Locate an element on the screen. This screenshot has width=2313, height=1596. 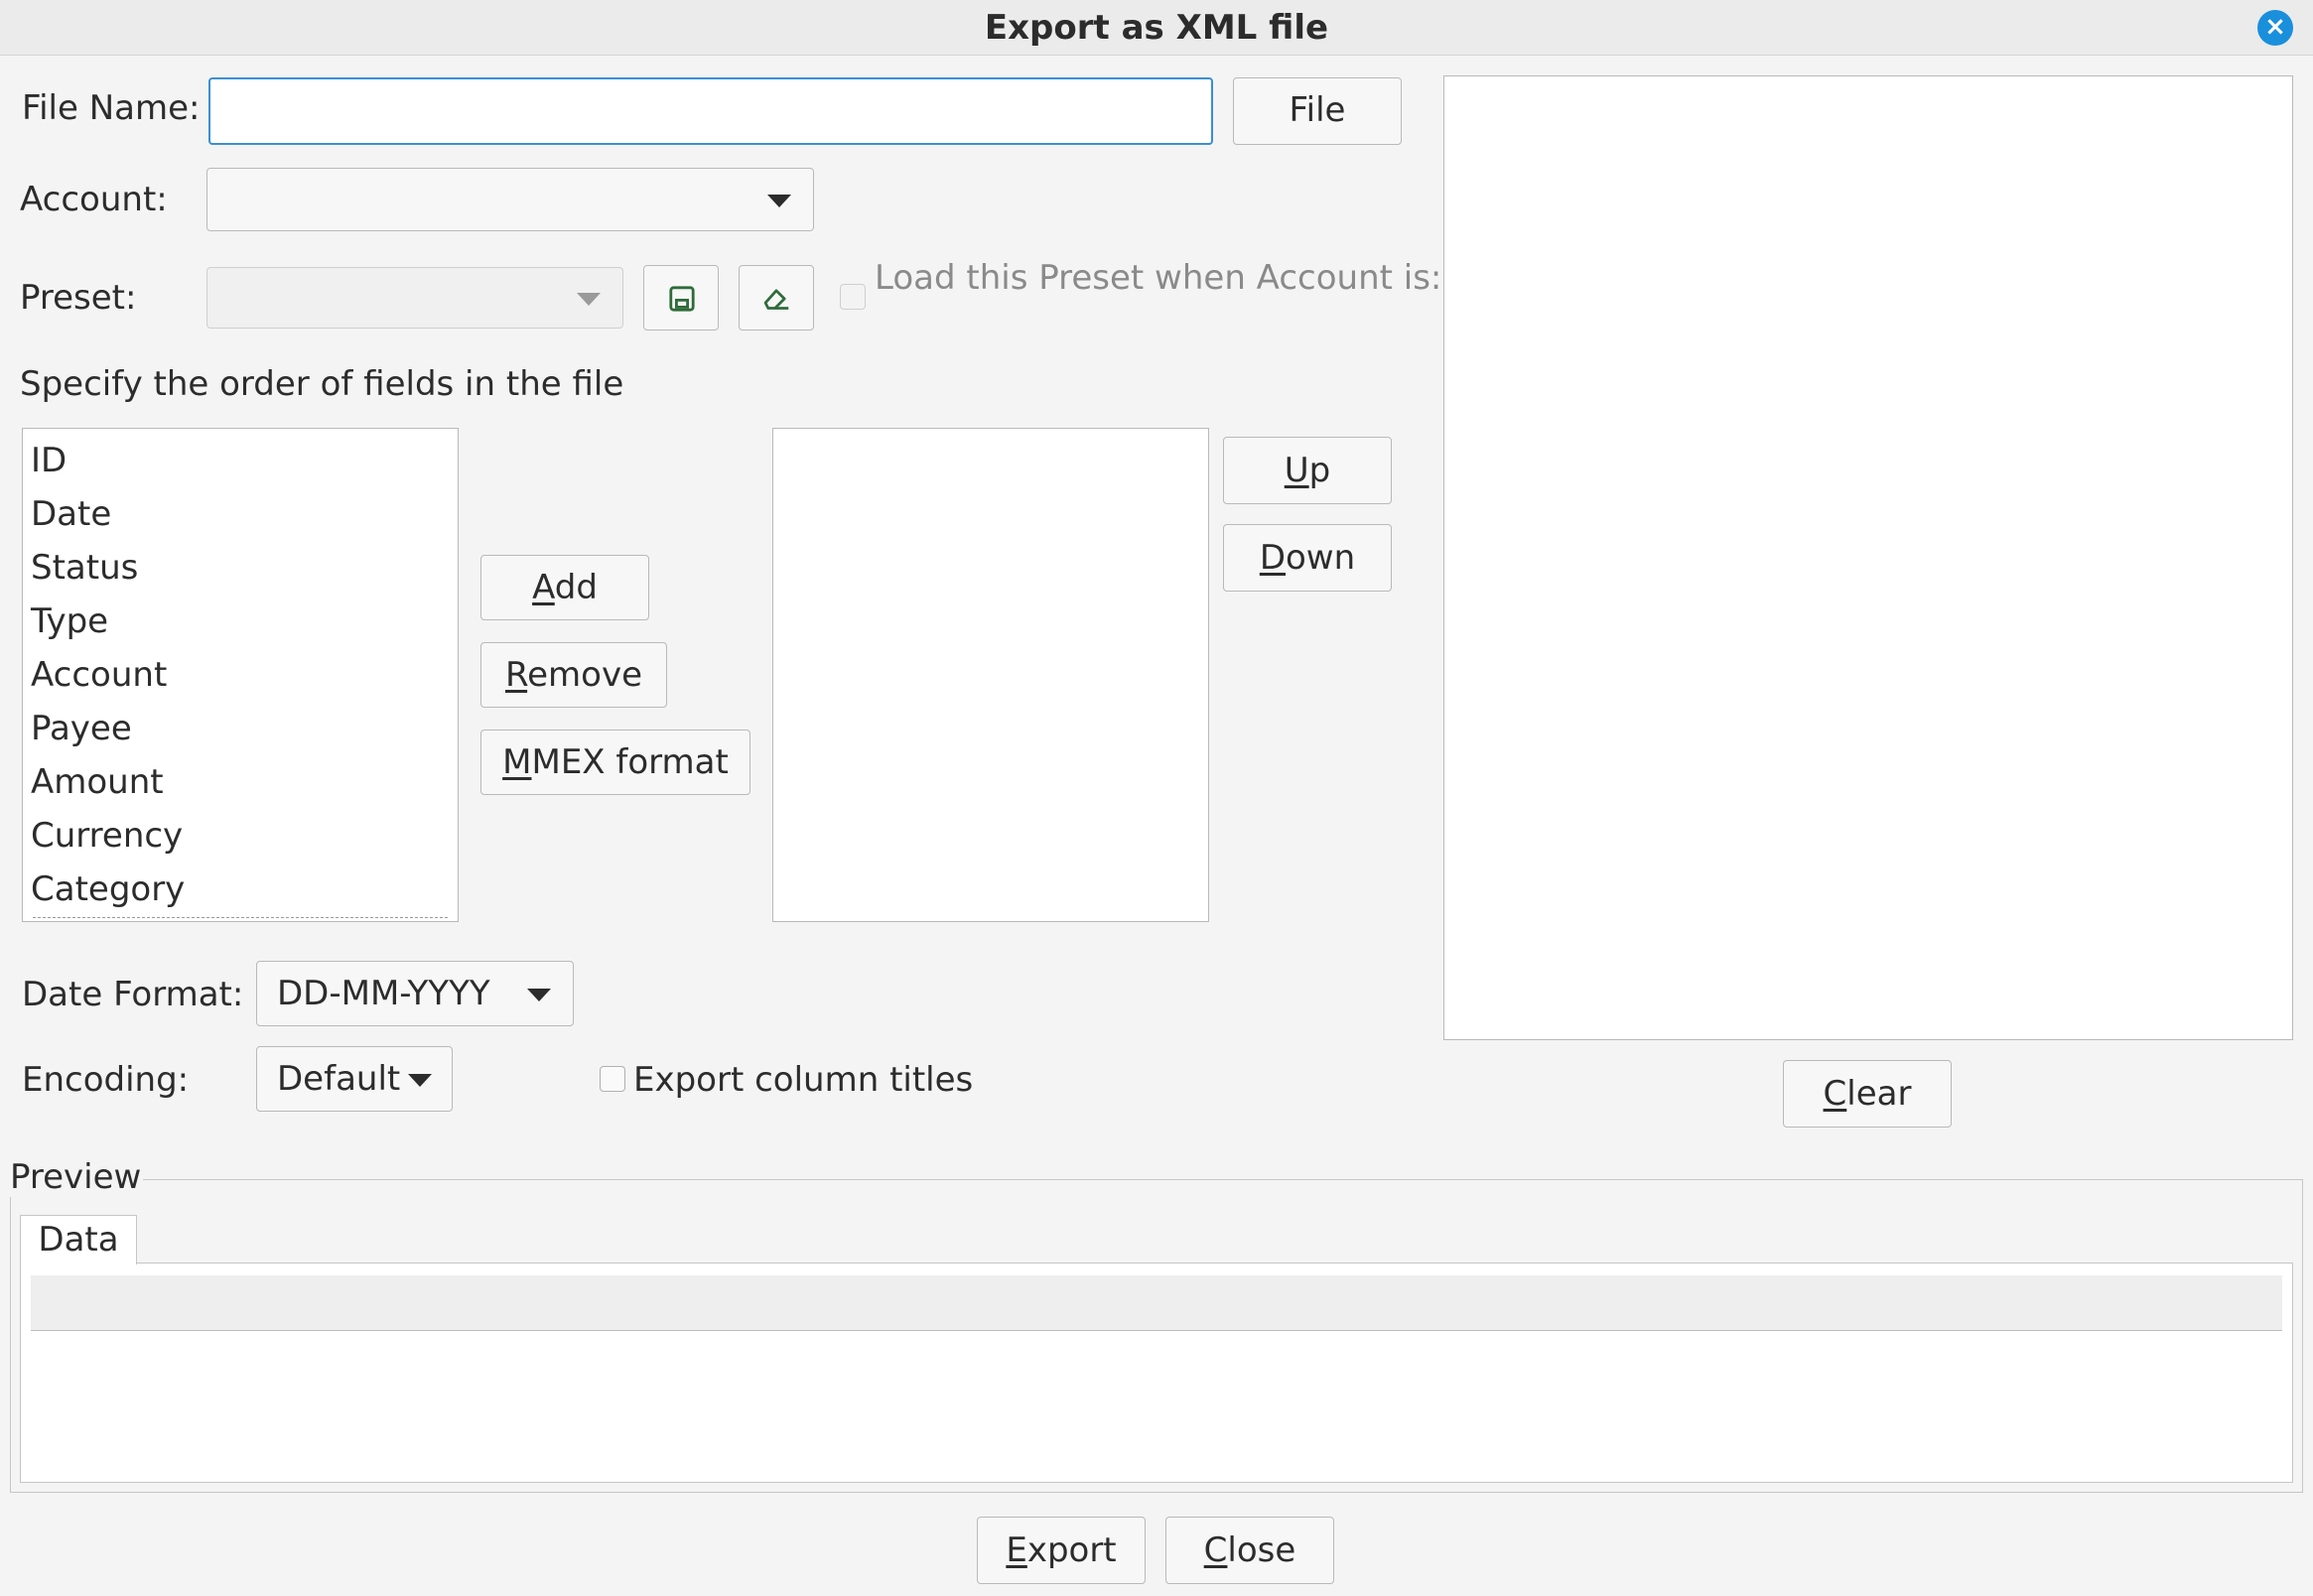
close-mnemonic: C is located at coordinates (1215, 1550).